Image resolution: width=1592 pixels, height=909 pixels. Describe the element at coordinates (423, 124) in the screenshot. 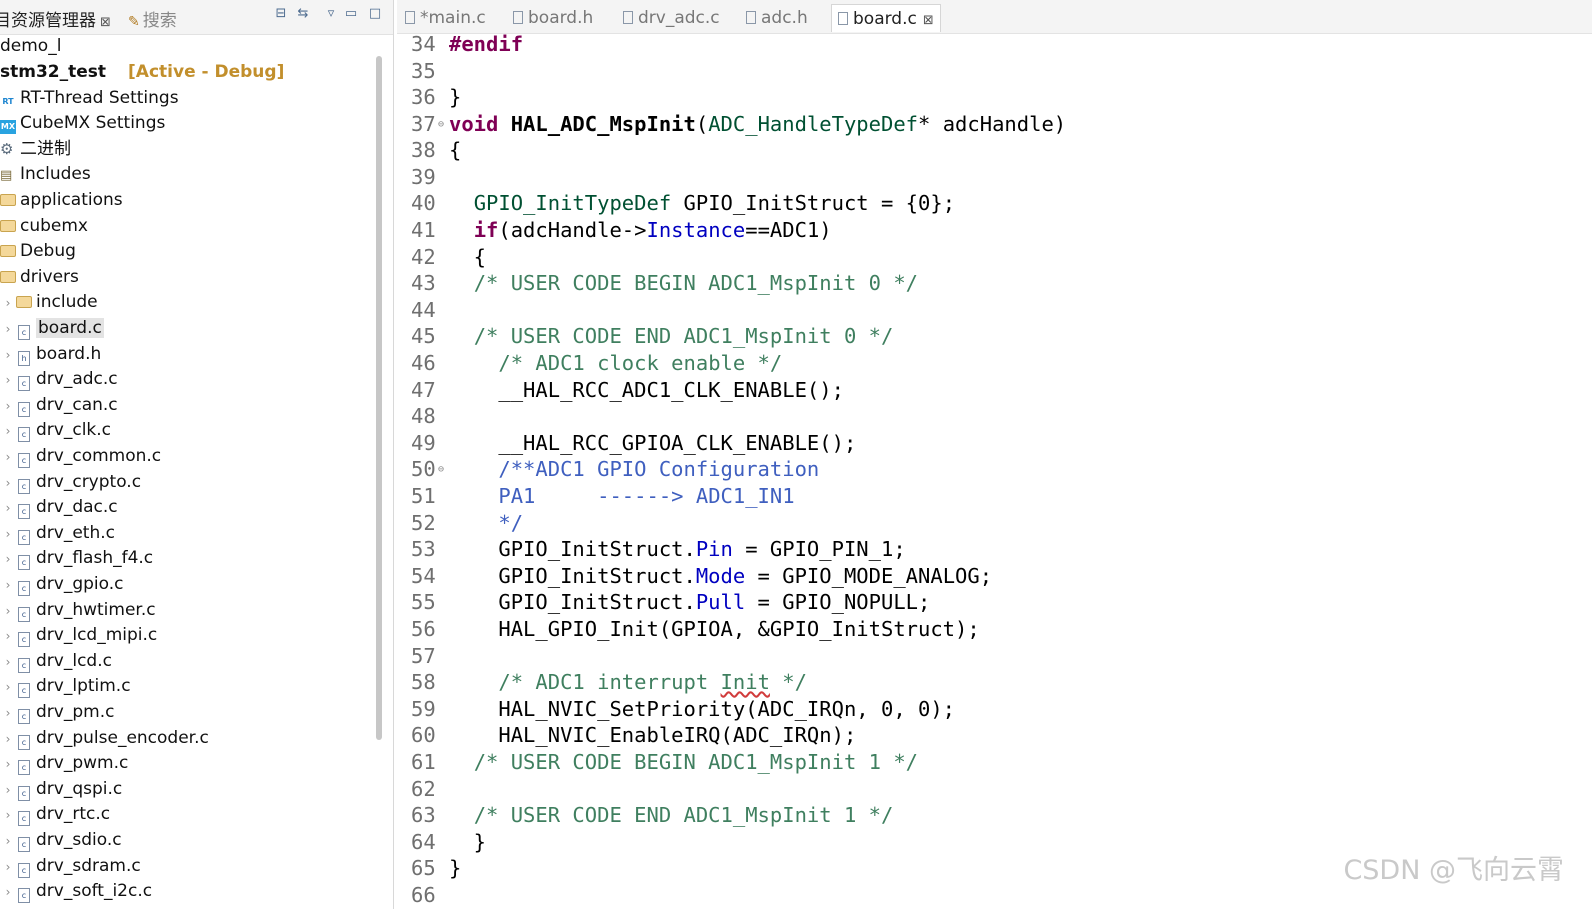

I see `line-number: 37` at that location.